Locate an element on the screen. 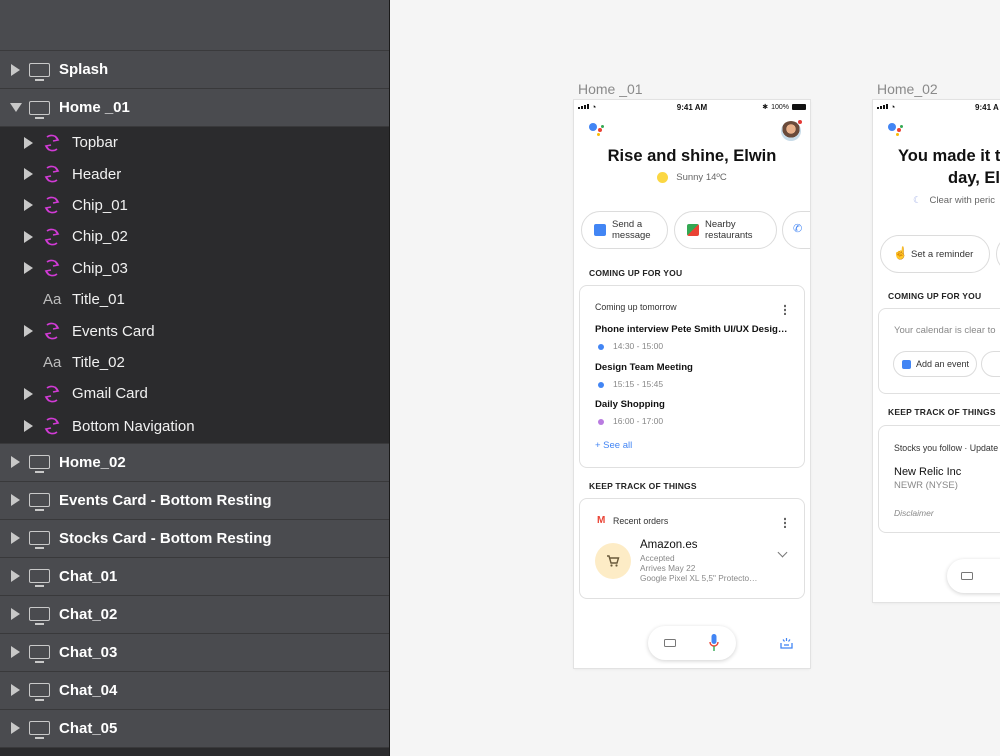 The image size is (1000, 756). calendar-card: Your calendar is clear to Add an event is located at coordinates (939, 351).